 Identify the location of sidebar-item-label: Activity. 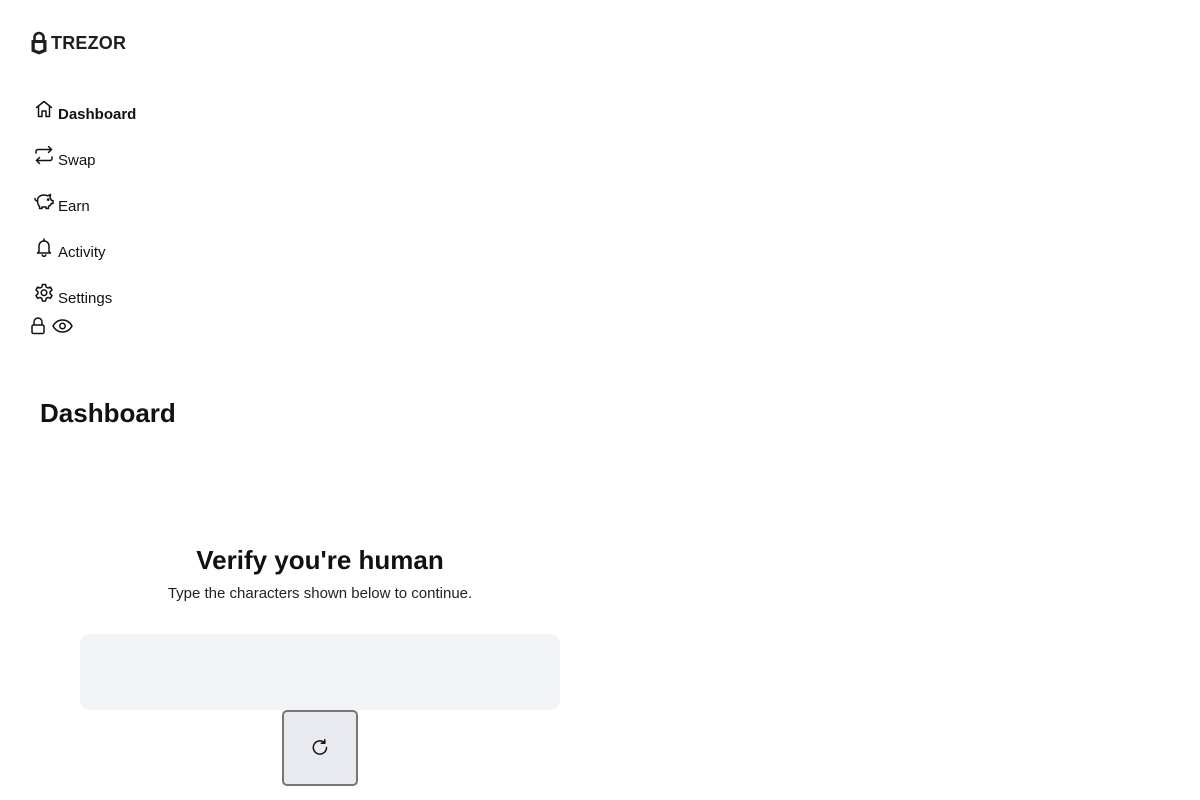
(82, 252).